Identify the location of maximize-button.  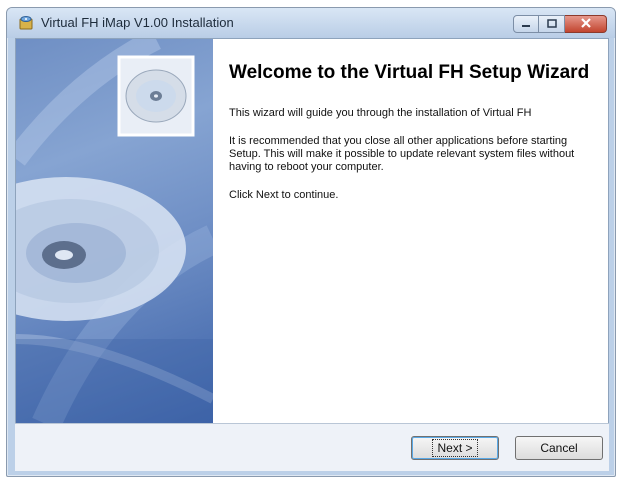
(552, 24).